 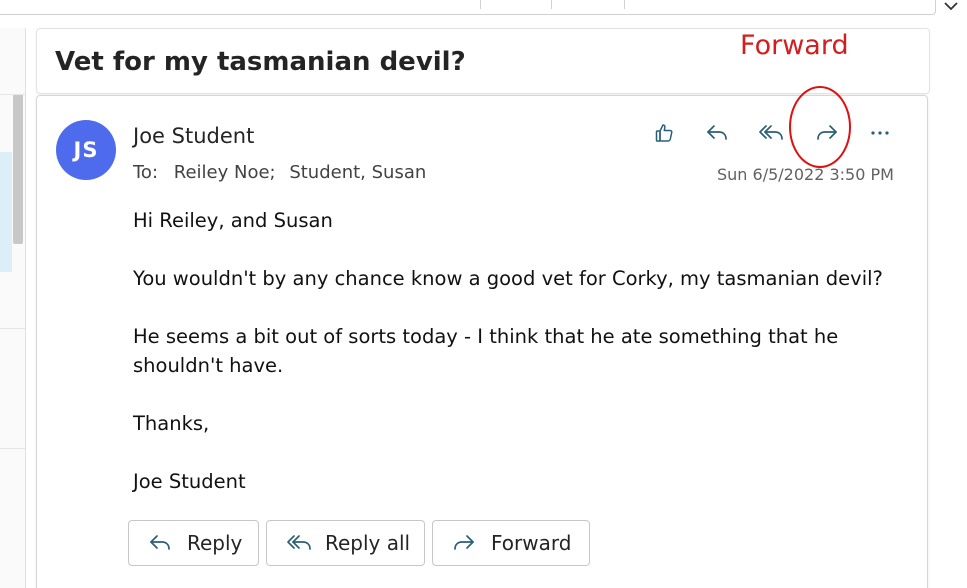 I want to click on email-subject: Vet for my tasmanian devil?, so click(x=260, y=62).